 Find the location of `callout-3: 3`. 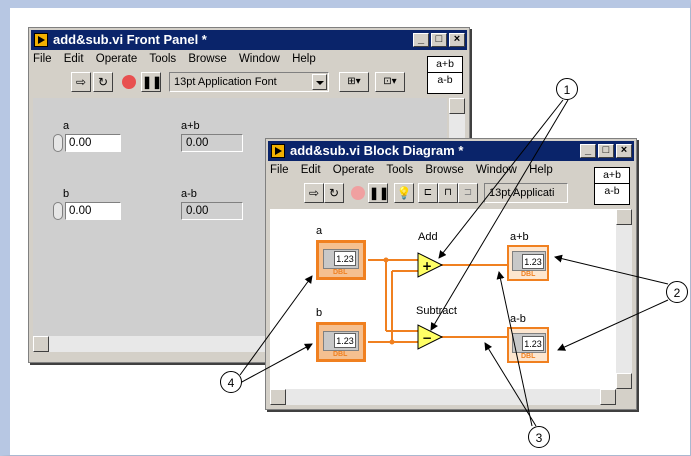

callout-3: 3 is located at coordinates (539, 437).